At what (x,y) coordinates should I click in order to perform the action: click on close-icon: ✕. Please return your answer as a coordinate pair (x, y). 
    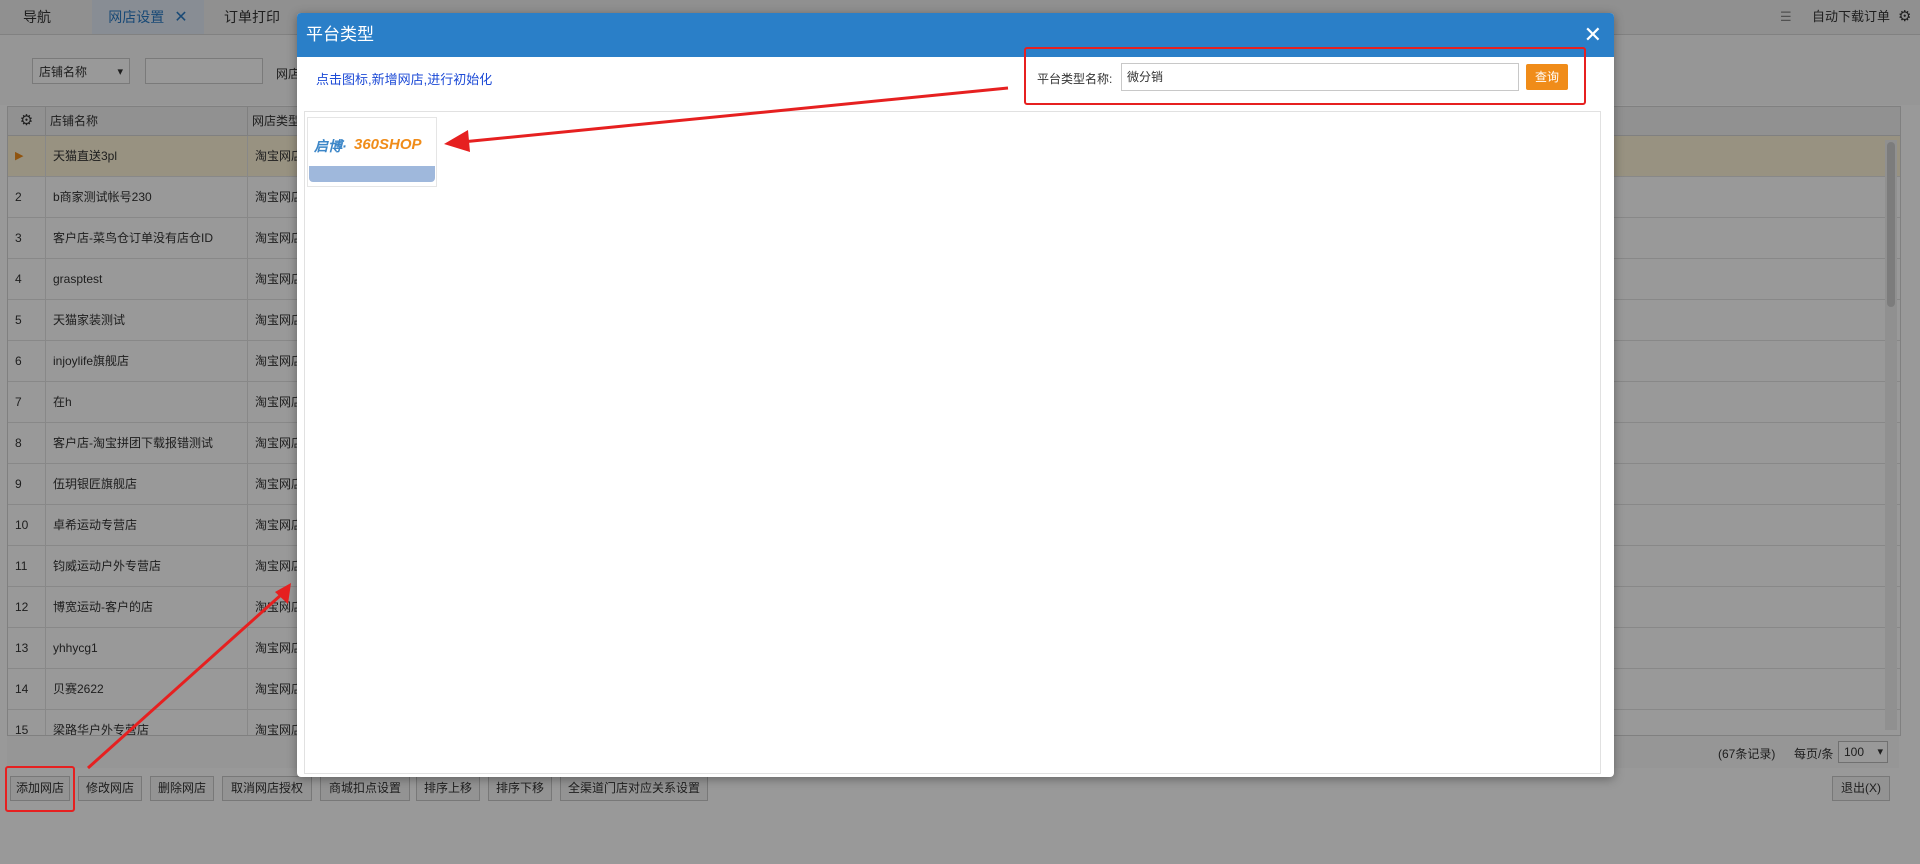
    Looking at the image, I should click on (1593, 35).